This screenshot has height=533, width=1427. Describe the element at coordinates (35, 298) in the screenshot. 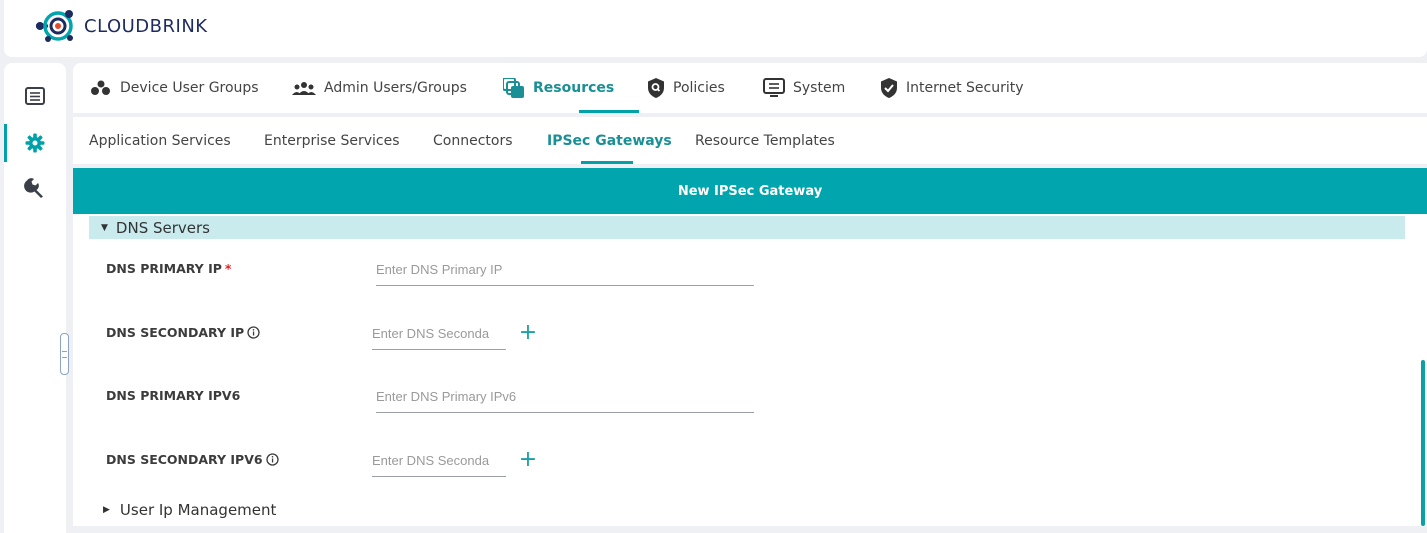

I see `left-rail` at that location.